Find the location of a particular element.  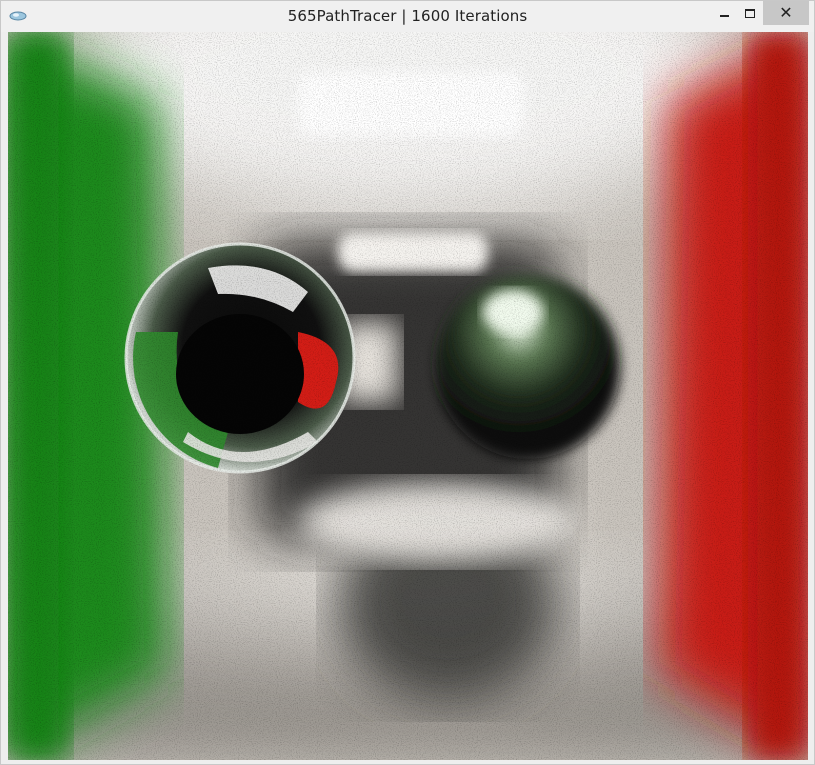

close-button: ✕ is located at coordinates (786, 13).